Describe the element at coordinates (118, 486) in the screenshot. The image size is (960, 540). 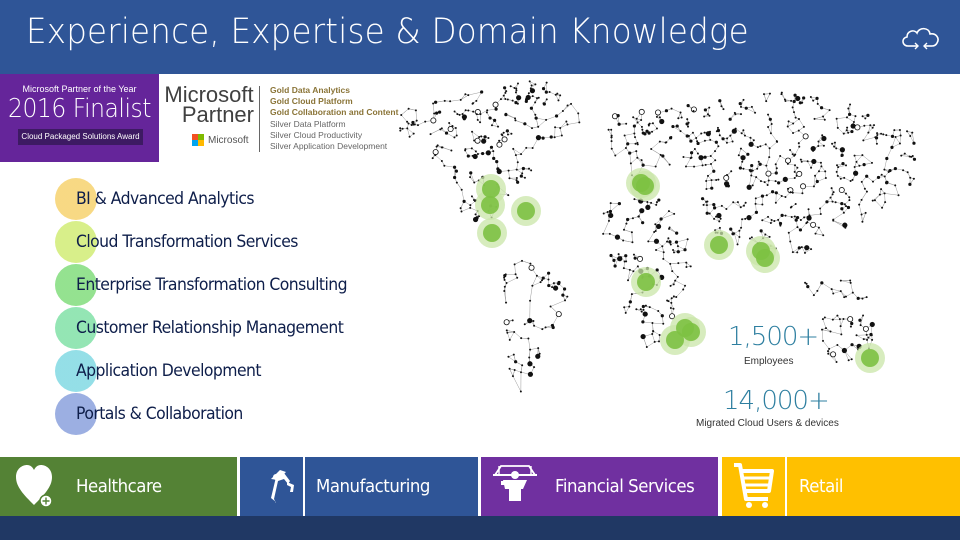
I see `industry-tile-healthcare: Healthcare` at that location.